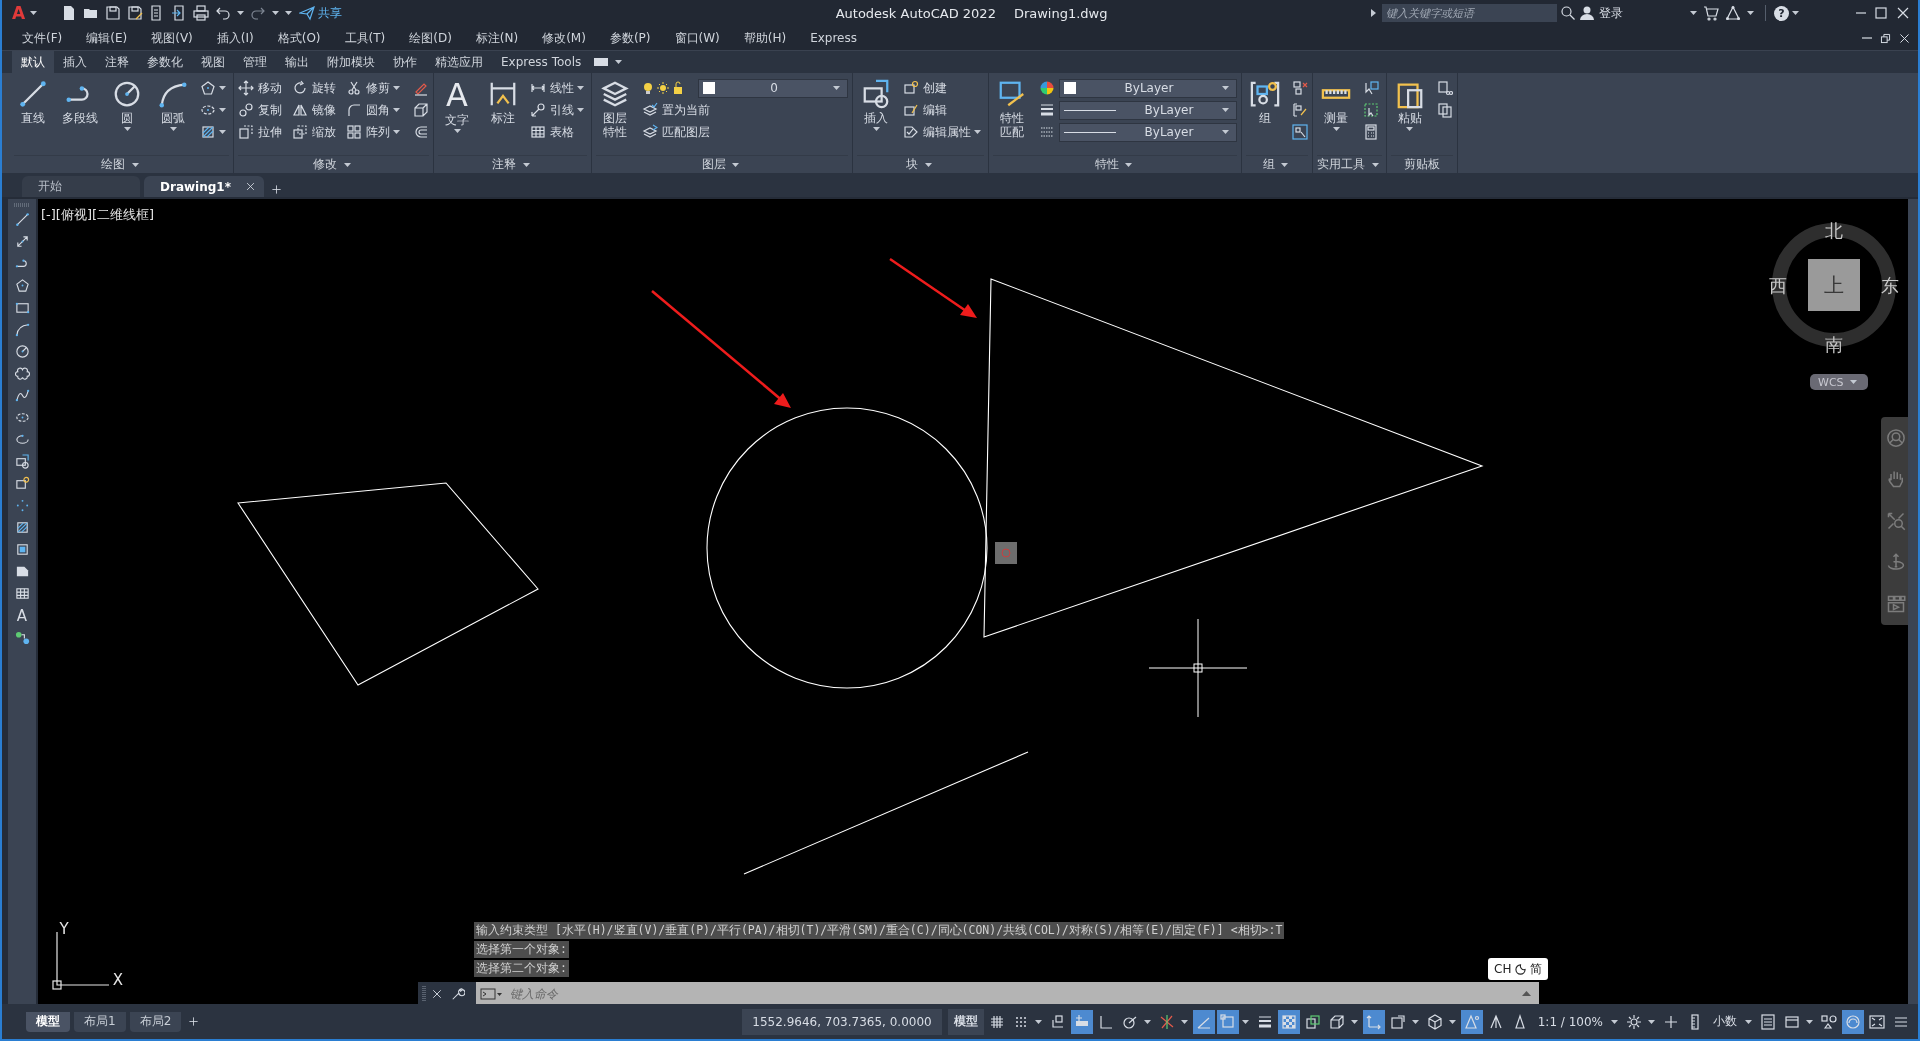 Image resolution: width=1920 pixels, height=1041 pixels. What do you see at coordinates (459, 62) in the screenshot?
I see `ribbon-tab: 精选应用` at bounding box center [459, 62].